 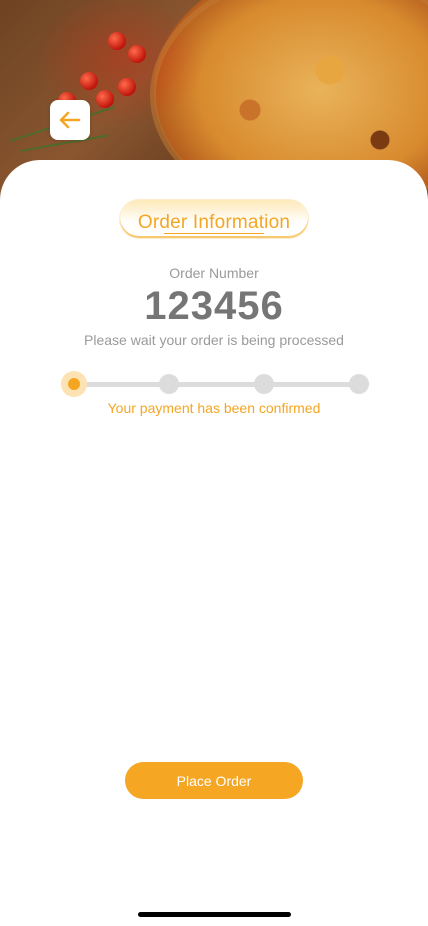 What do you see at coordinates (214, 273) in the screenshot?
I see `order-number-label: Order Number` at bounding box center [214, 273].